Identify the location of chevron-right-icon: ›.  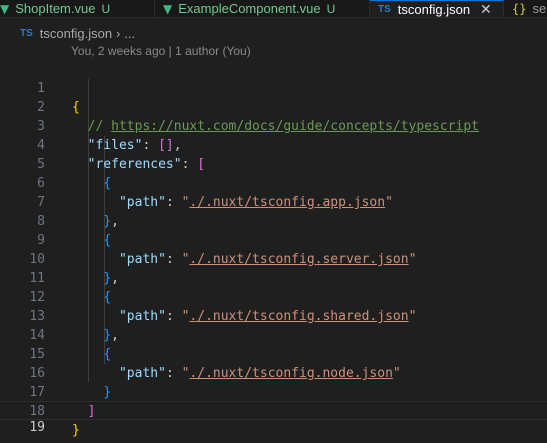
(118, 33).